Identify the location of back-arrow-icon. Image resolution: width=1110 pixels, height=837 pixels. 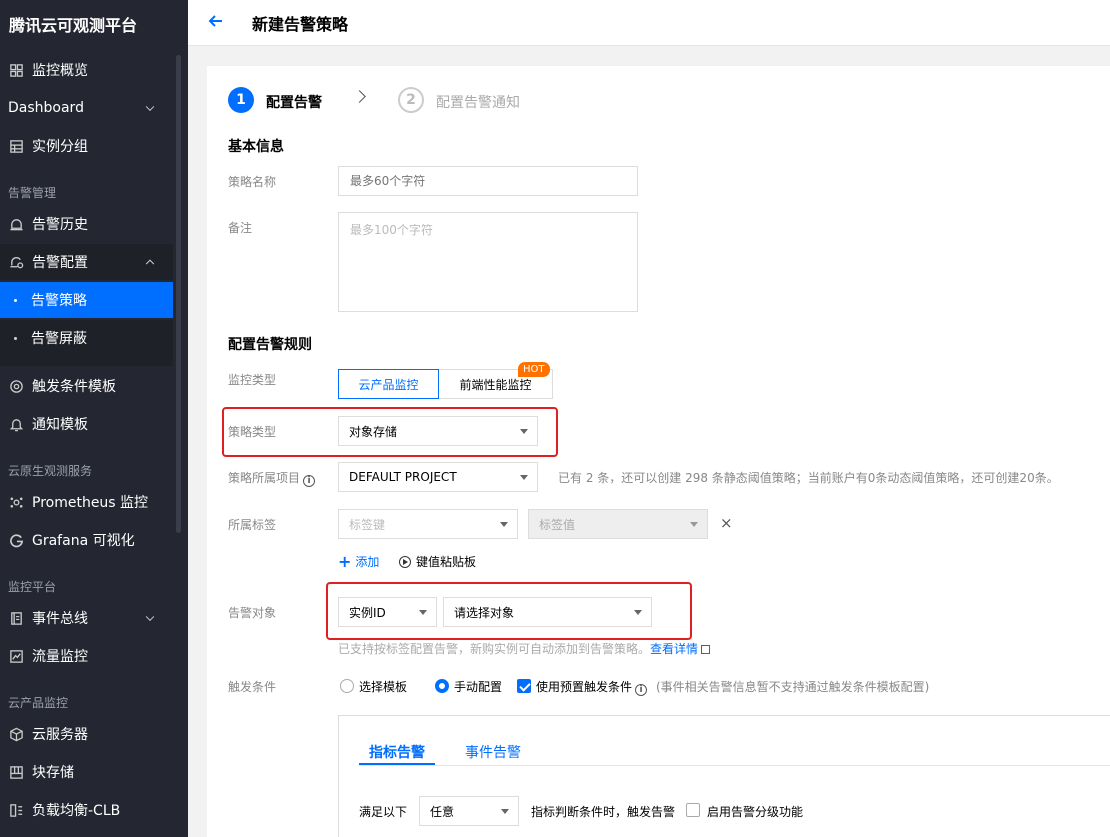
(216, 21).